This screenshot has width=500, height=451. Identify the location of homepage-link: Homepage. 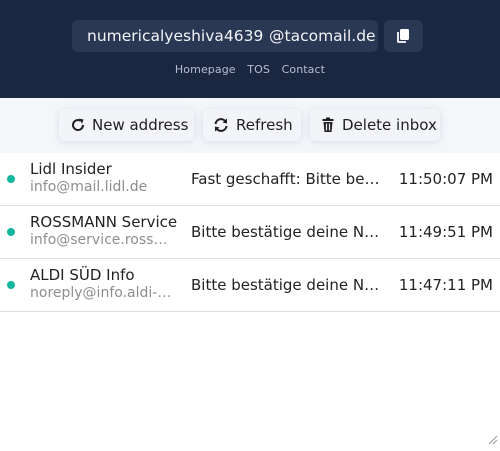
(205, 69).